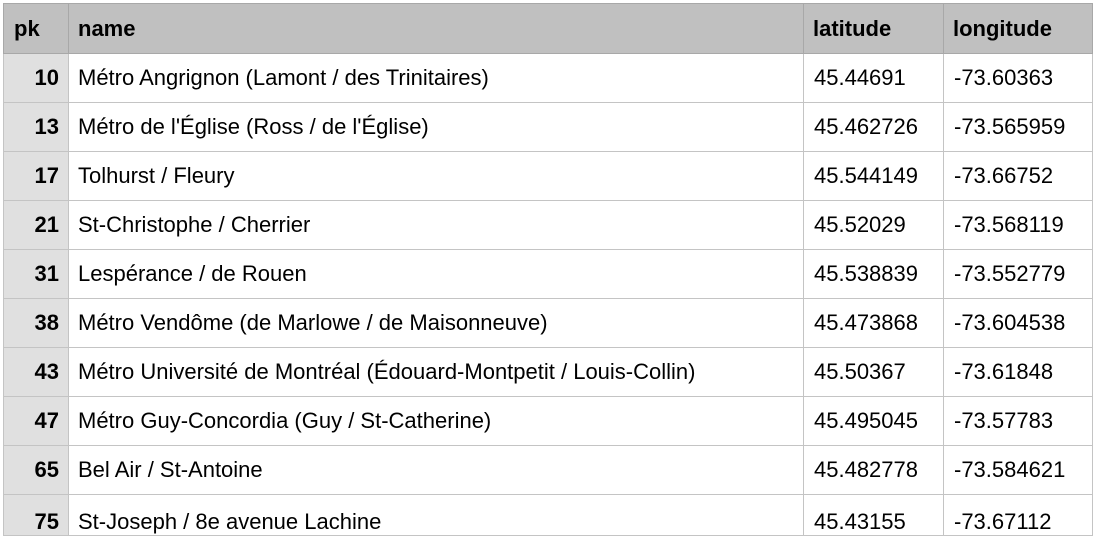  Describe the element at coordinates (1018, 28) in the screenshot. I see `column-header-longitude: longitude` at that location.